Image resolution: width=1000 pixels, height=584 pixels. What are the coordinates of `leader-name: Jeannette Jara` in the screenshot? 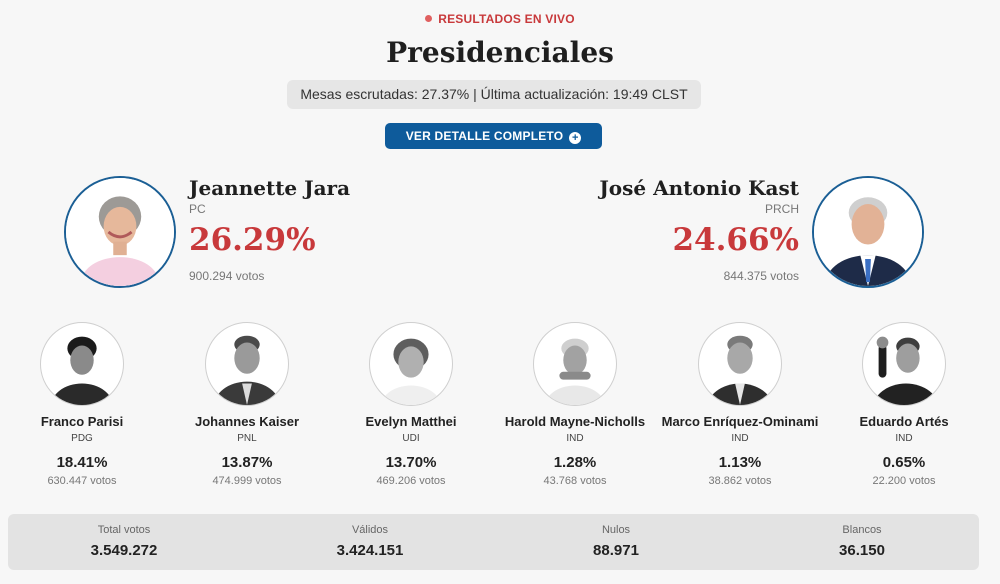 It's located at (270, 188).